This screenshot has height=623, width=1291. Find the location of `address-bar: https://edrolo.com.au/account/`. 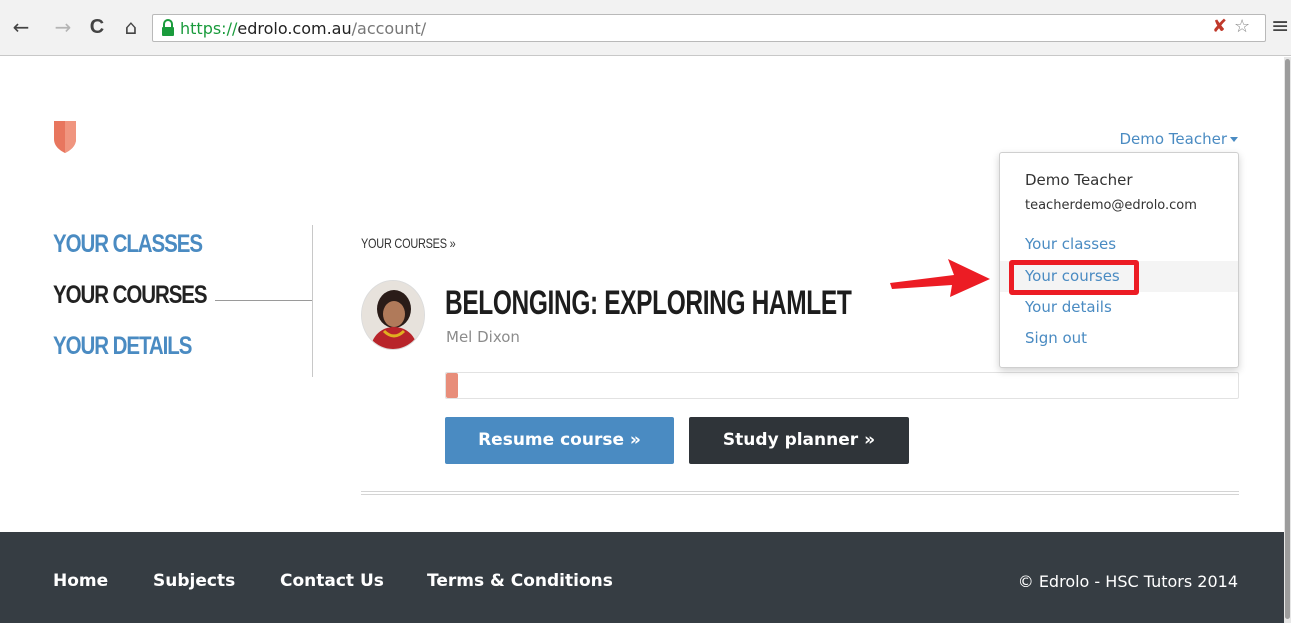

address-bar: https://edrolo.com.au/account/ is located at coordinates (709, 28).